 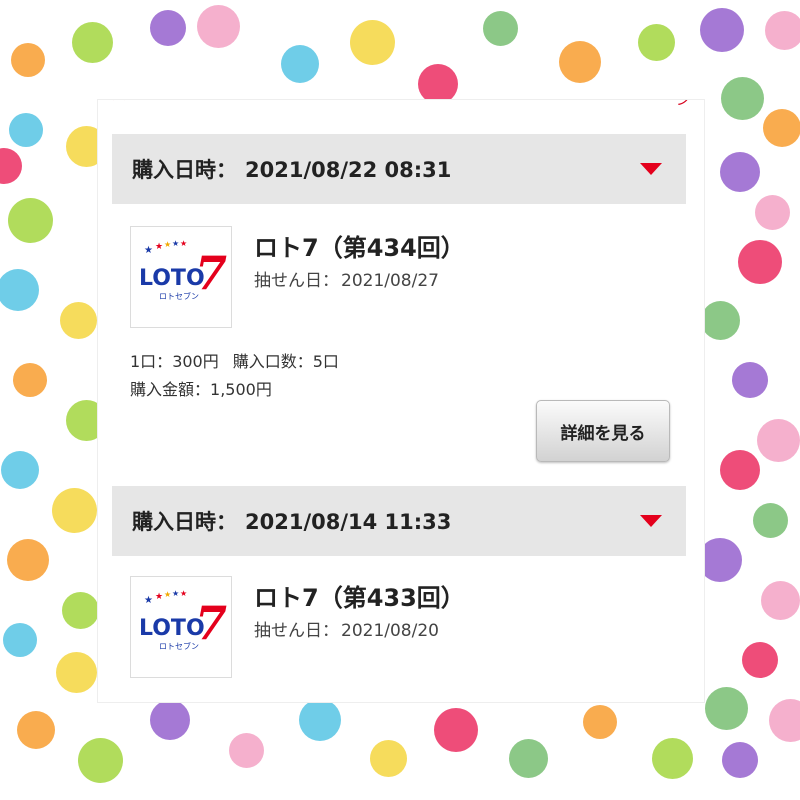 What do you see at coordinates (359, 598) in the screenshot?
I see `game-title: ロト7（第433回）` at bounding box center [359, 598].